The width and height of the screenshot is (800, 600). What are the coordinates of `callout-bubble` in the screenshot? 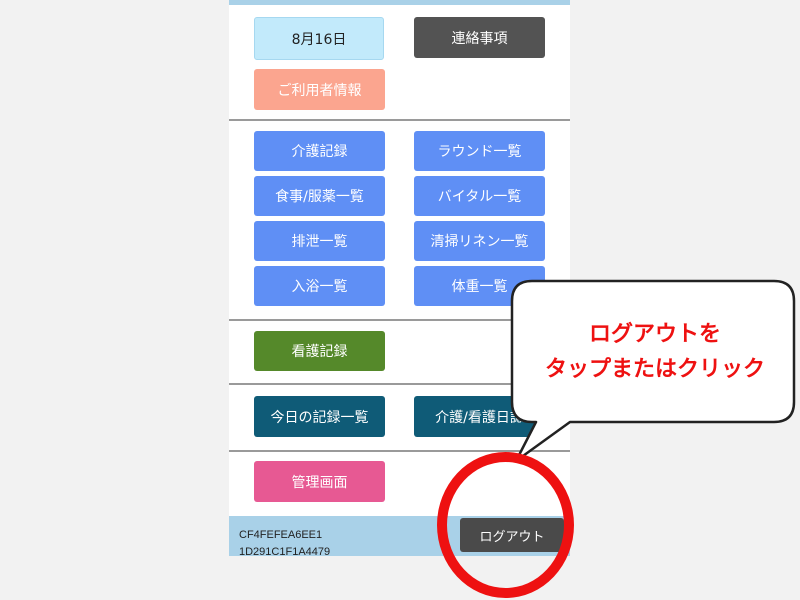 It's located at (653, 371).